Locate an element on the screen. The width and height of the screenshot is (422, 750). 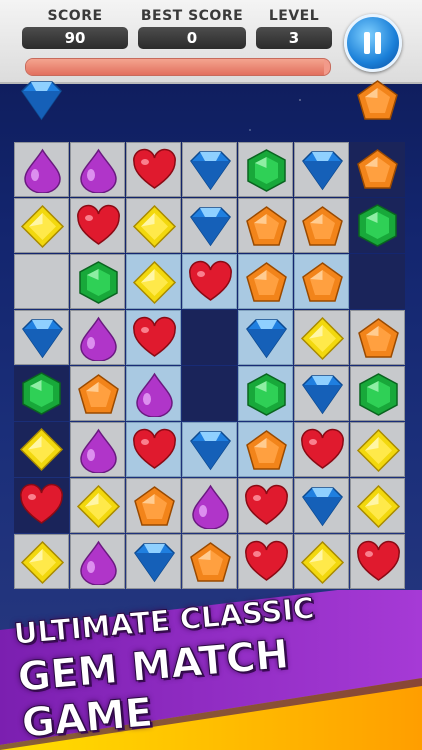
level-panel: LEVEL 3 is located at coordinates (294, 28).